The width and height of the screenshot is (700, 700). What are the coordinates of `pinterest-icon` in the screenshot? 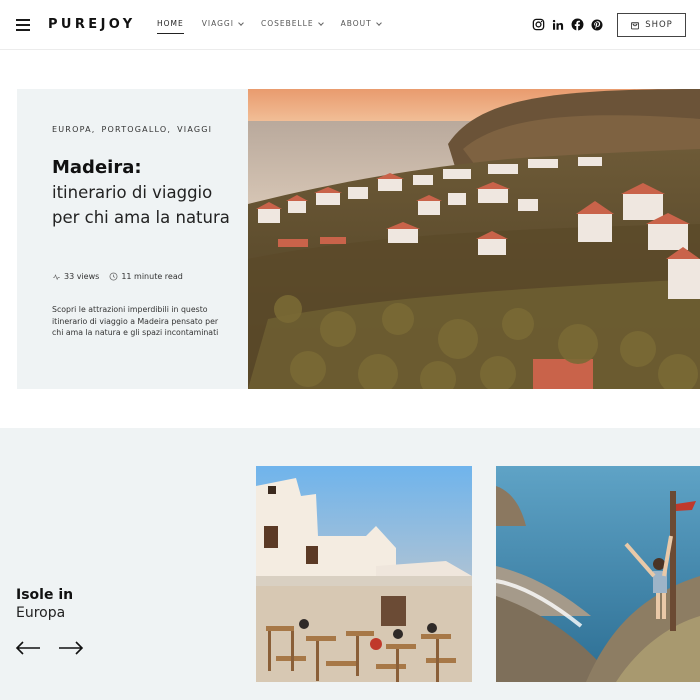 It's located at (597, 25).